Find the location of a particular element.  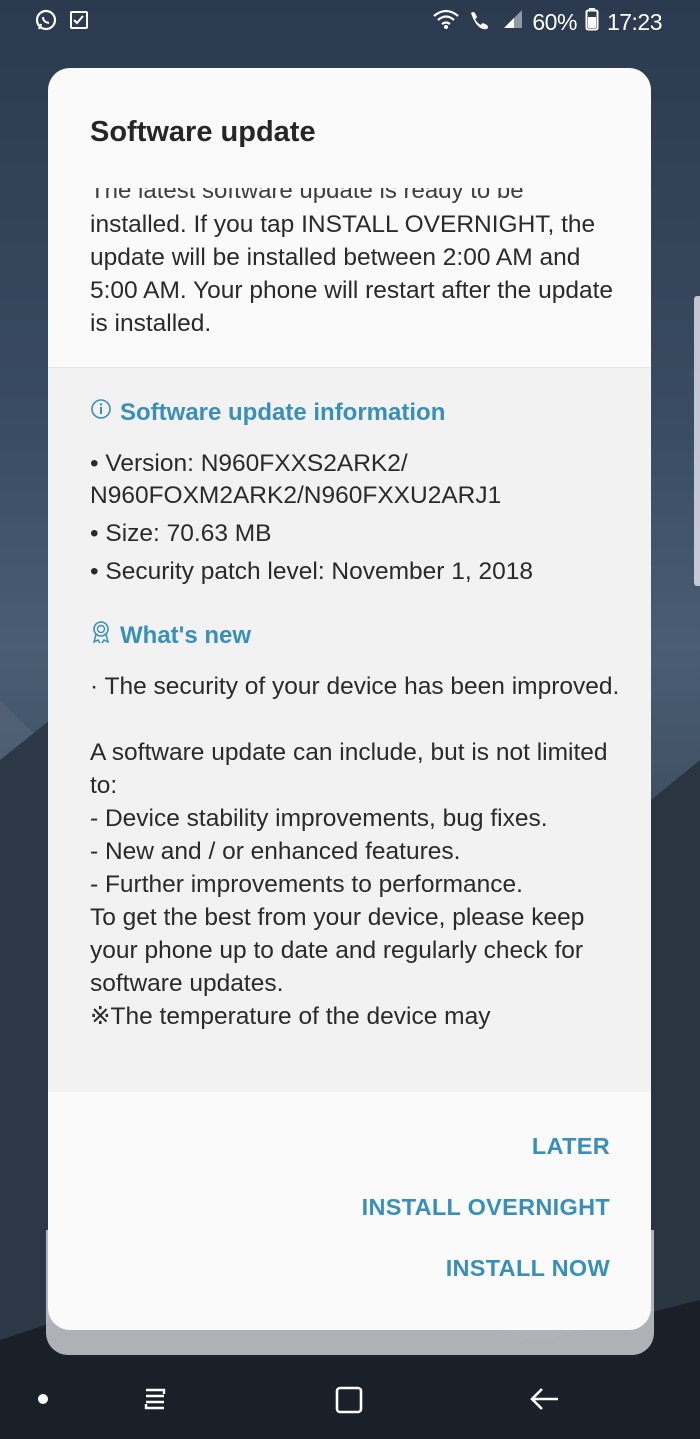

install-now-button: INSTALL NOW is located at coordinates (486, 1268).